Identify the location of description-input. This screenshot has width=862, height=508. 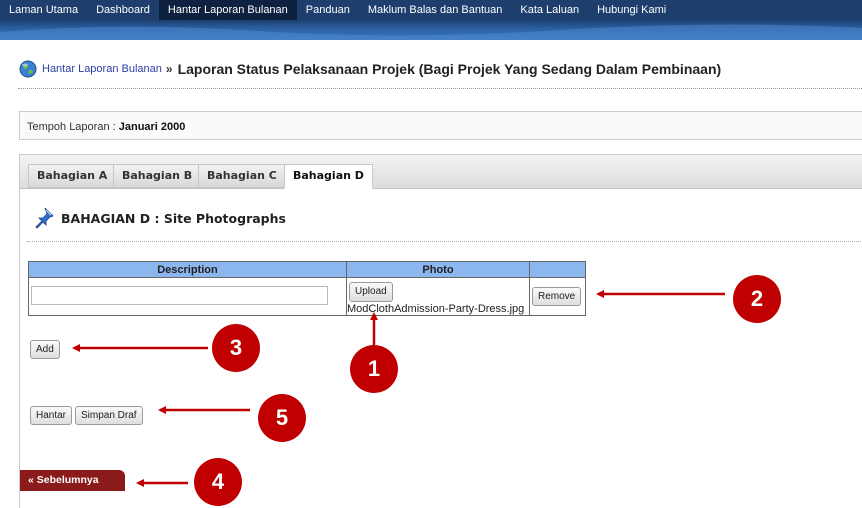
(179, 295).